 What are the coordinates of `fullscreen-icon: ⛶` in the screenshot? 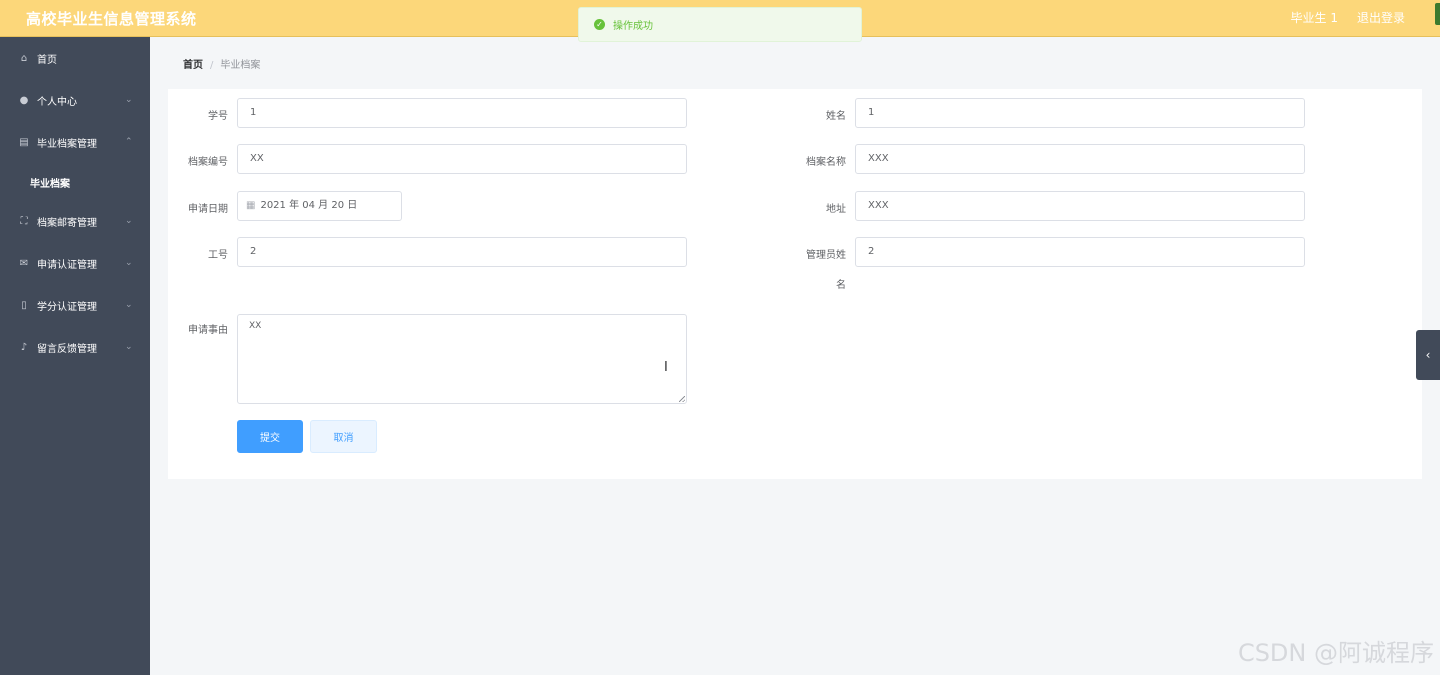 It's located at (24, 221).